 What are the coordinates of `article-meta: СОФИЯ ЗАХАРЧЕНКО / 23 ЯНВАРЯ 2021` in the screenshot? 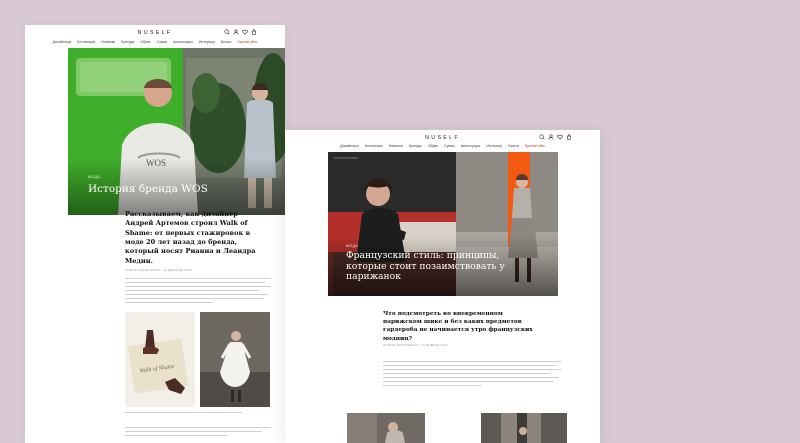 It's located at (416, 345).